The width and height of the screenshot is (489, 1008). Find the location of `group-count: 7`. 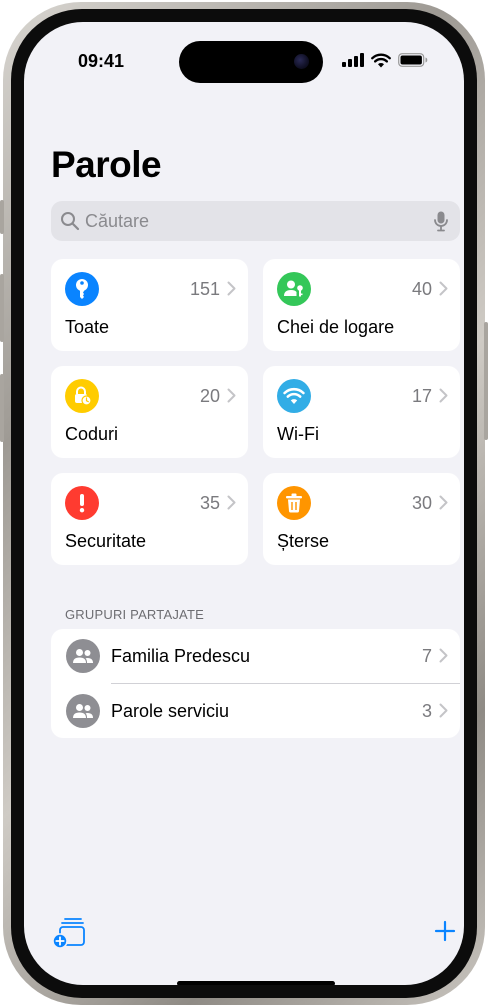

group-count: 7 is located at coordinates (426, 656).